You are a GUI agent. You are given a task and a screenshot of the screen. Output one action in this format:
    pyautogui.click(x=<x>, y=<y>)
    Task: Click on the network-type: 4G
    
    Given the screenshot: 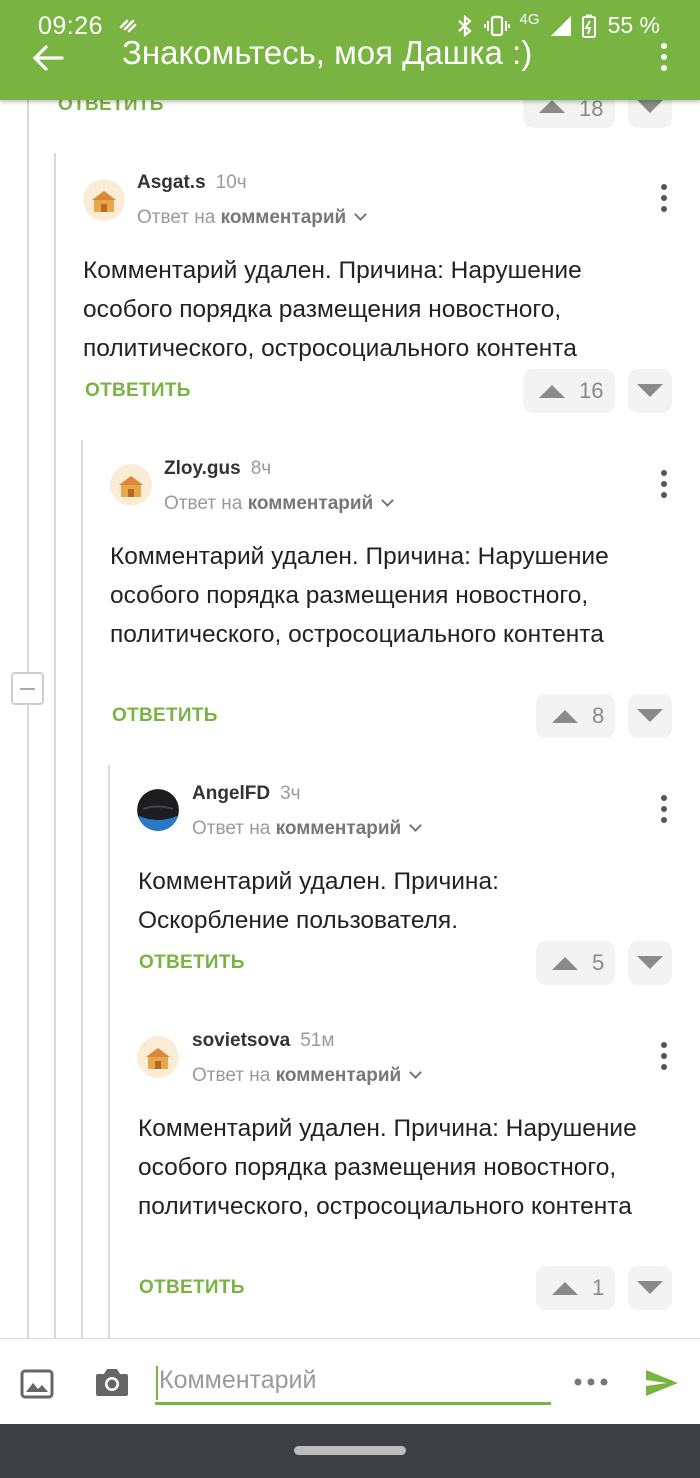 What is the action you would take?
    pyautogui.click(x=529, y=19)
    